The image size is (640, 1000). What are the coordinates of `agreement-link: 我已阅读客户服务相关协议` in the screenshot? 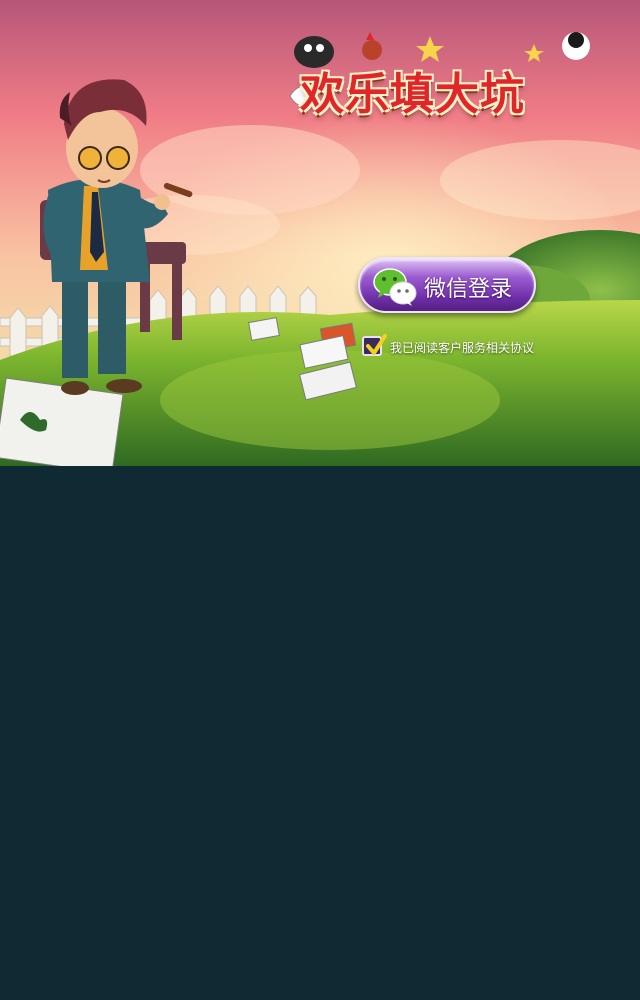 It's located at (462, 347).